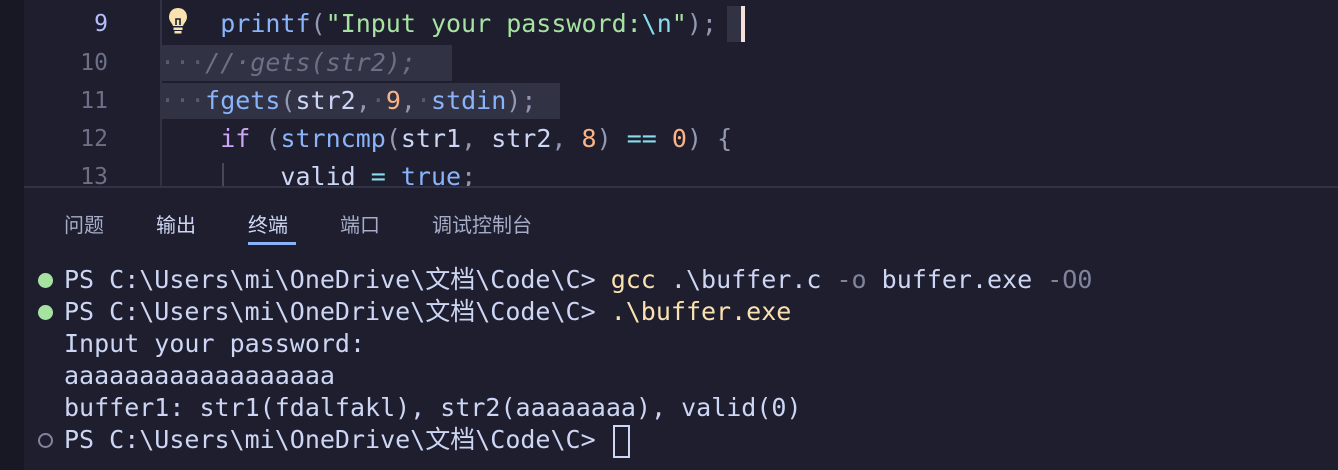  What do you see at coordinates (101, 24) in the screenshot?
I see `line-number: 9` at bounding box center [101, 24].